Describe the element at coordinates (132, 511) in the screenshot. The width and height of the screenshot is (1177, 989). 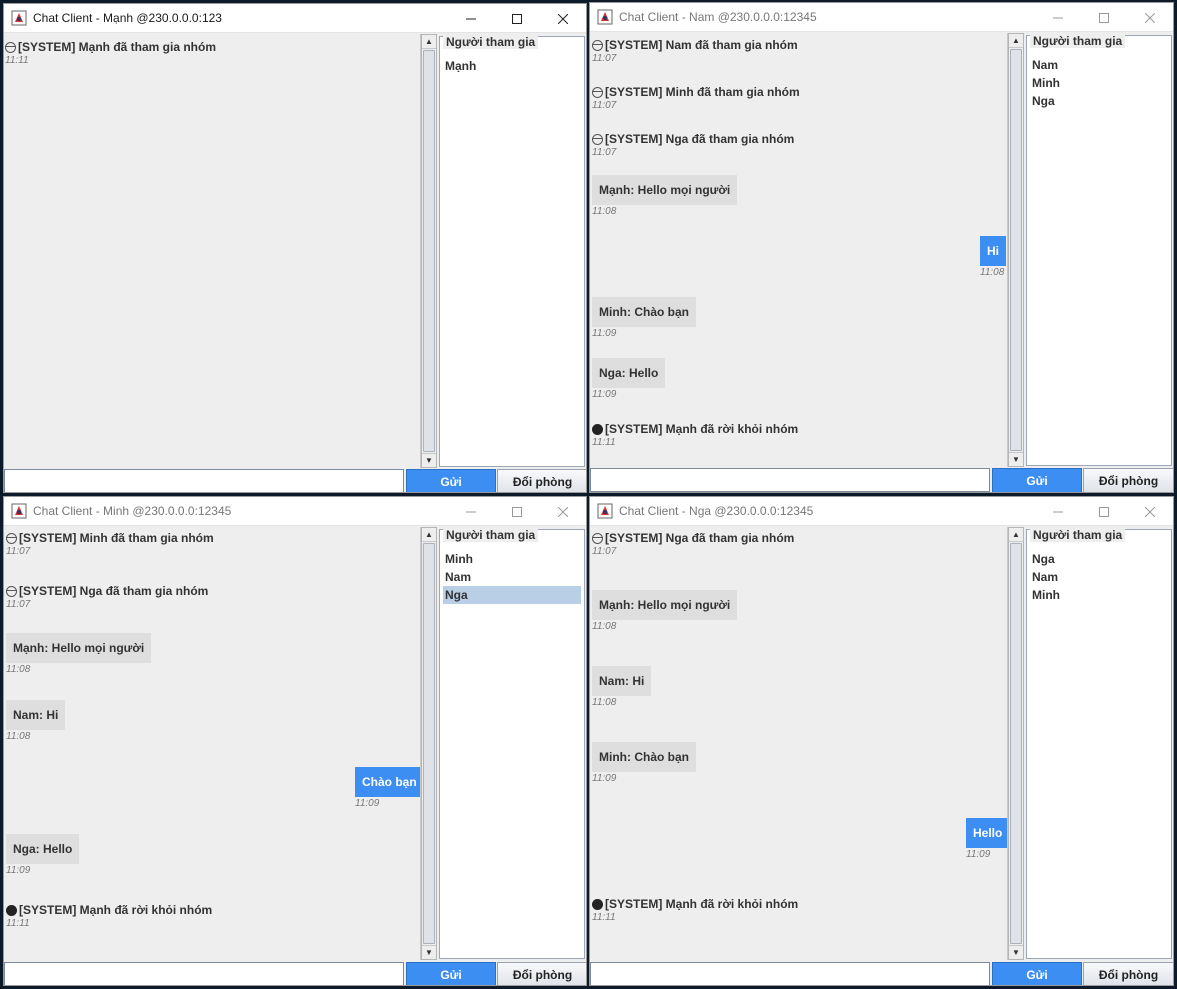
I see `window-title: Chat Client - Minh @230.0.0.0:12345` at that location.